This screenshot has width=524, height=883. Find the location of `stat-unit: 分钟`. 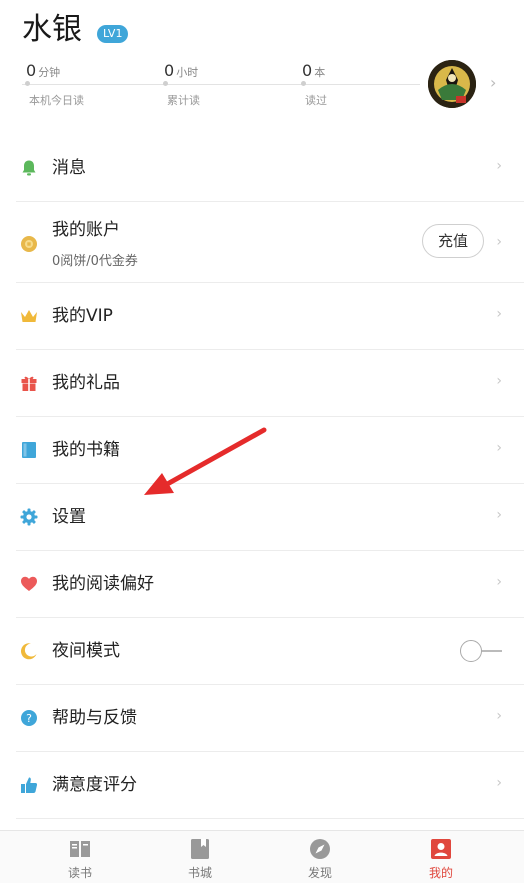

stat-unit: 分钟 is located at coordinates (49, 72).